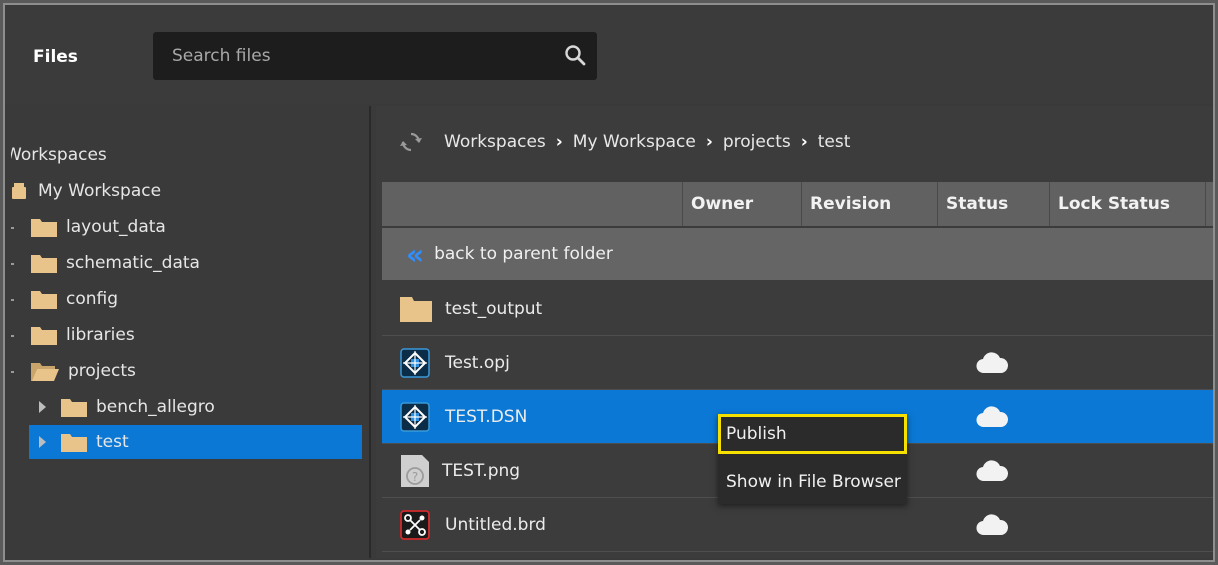 The width and height of the screenshot is (1218, 565). I want to click on breadcrumb-item-projects: projects, so click(757, 142).